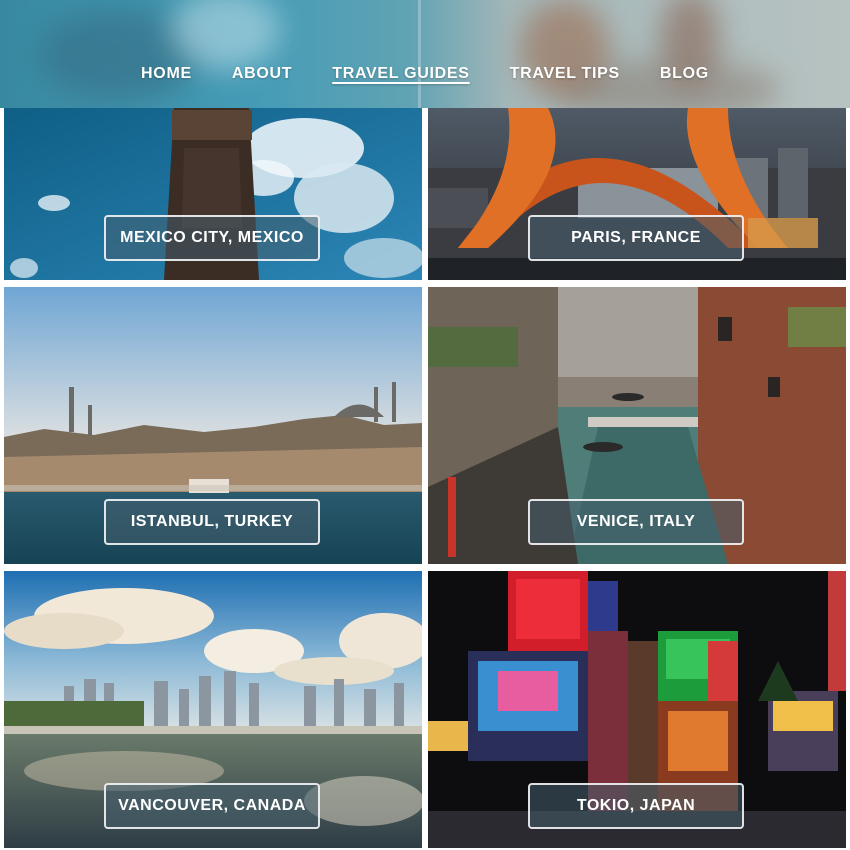 This screenshot has height=850, width=850. What do you see at coordinates (400, 74) in the screenshot?
I see `nav-travel-guides: TRAVEL GUIDES` at bounding box center [400, 74].